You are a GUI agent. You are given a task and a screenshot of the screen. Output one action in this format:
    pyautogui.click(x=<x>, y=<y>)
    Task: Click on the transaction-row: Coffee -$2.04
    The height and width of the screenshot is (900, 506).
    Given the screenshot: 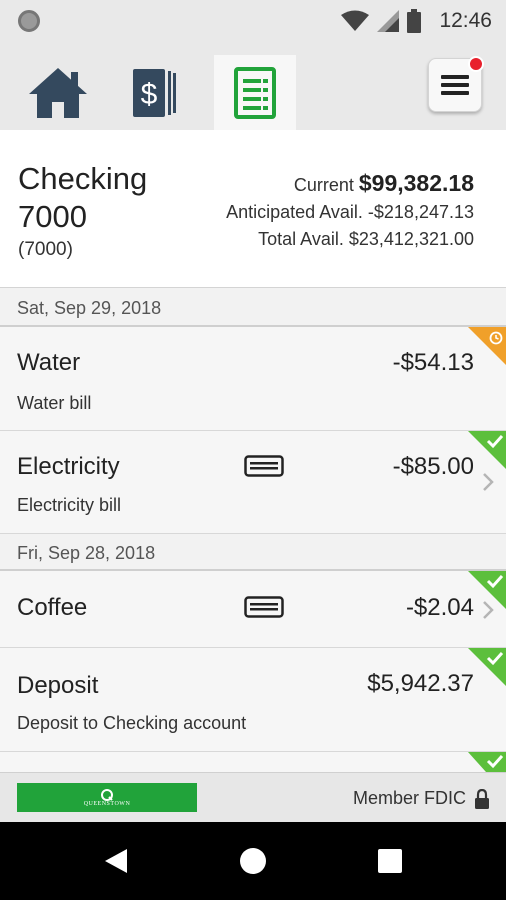 What is the action you would take?
    pyautogui.click(x=253, y=609)
    